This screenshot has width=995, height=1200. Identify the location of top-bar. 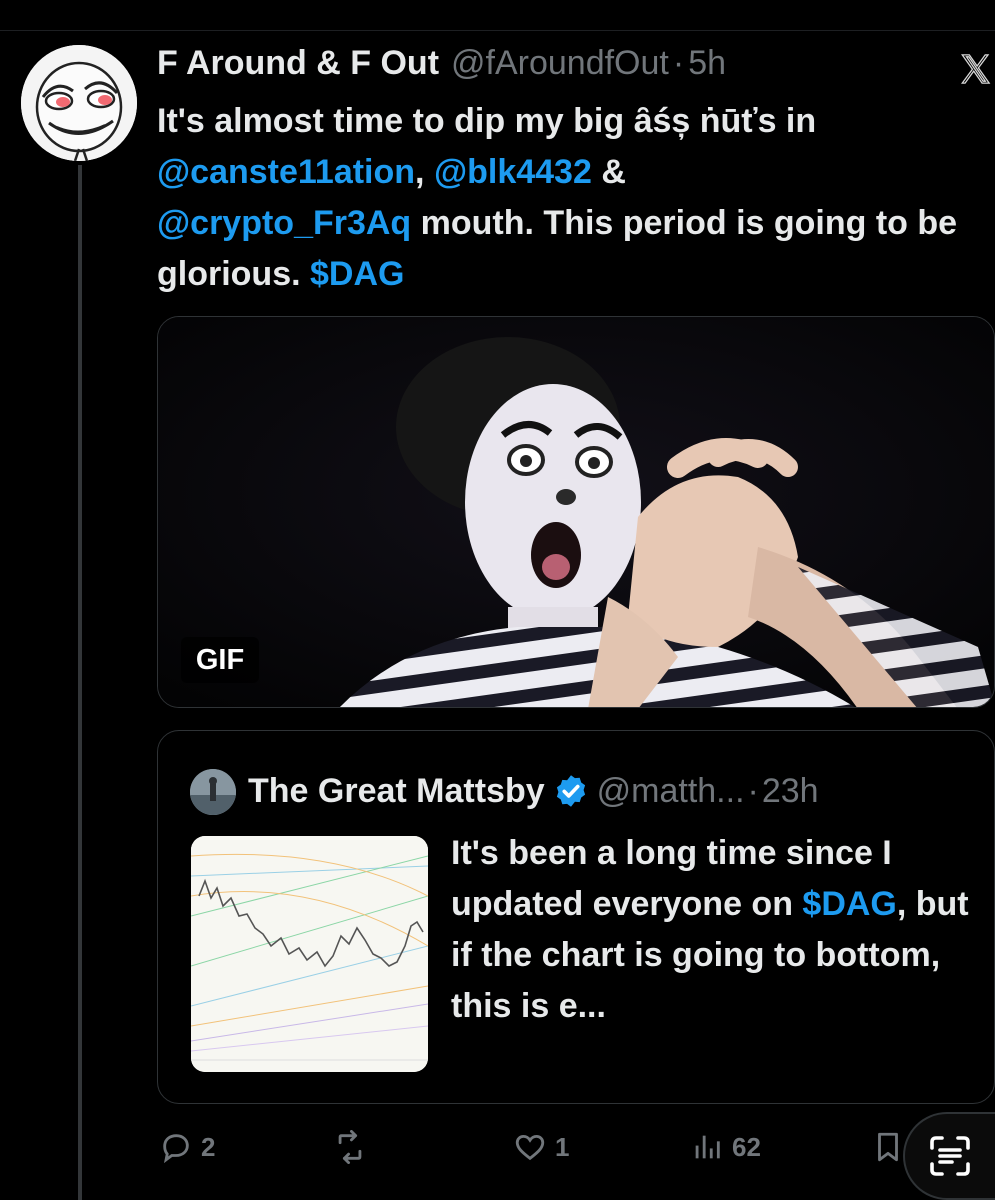
(497, 15).